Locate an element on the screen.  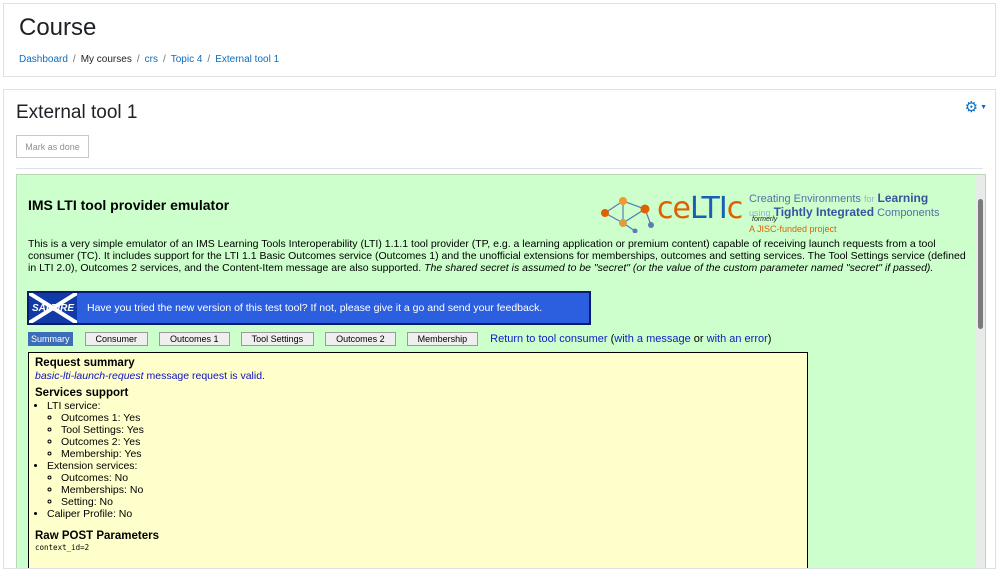
saltire-badge: SALTIRE is located at coordinates (53, 308).